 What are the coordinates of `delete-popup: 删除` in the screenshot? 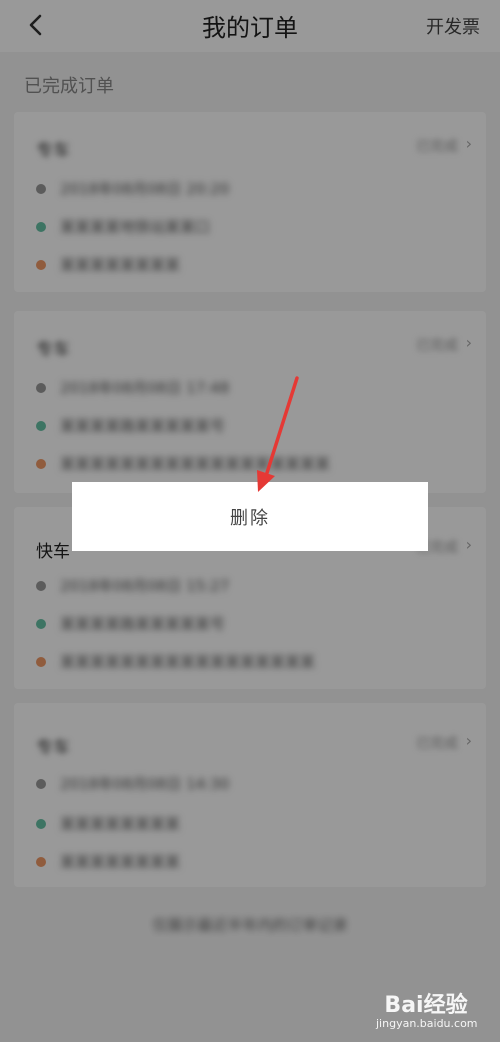 It's located at (250, 516).